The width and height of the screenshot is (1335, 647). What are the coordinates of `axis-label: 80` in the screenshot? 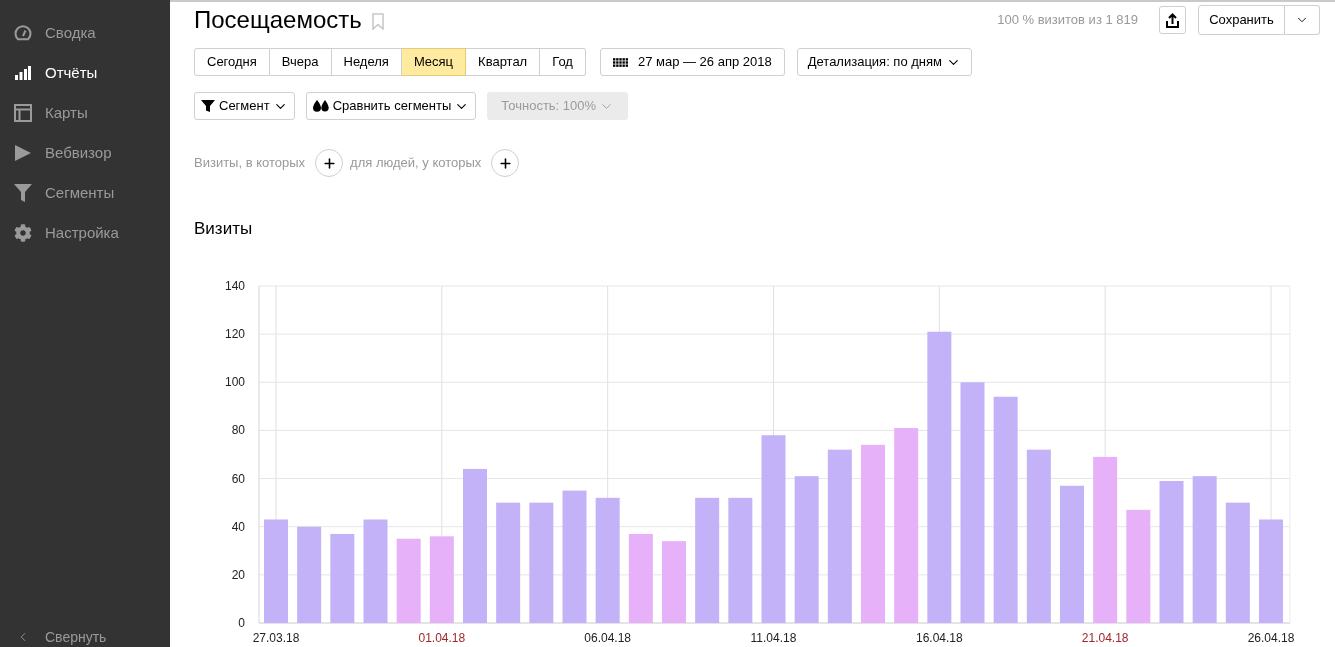 It's located at (238, 430).